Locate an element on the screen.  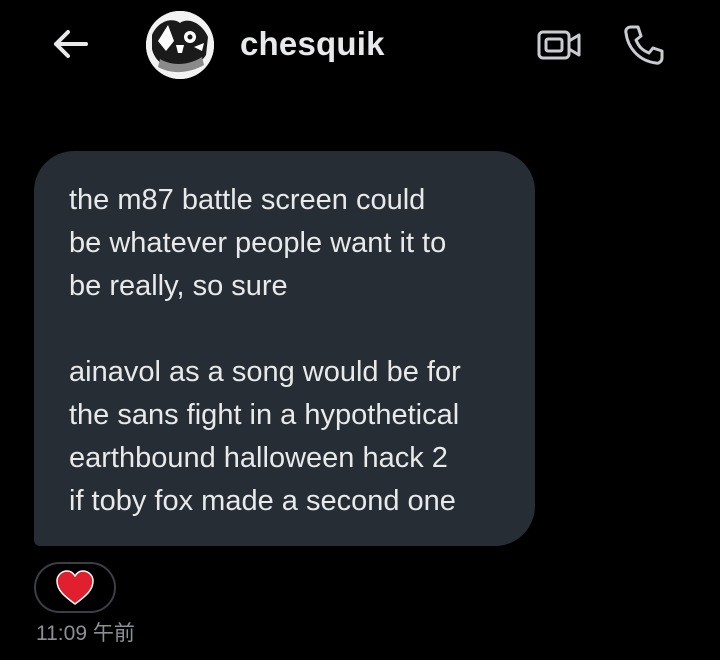
avatar-image is located at coordinates (180, 45).